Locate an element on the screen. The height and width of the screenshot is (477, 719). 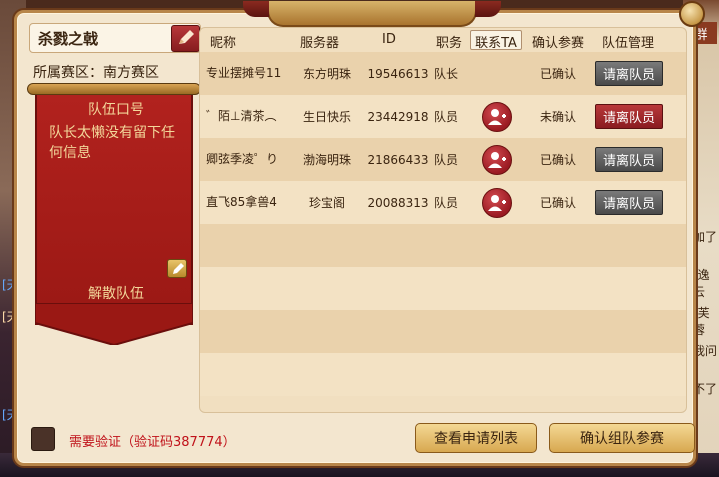
right-chat-line-1: 加了 is located at coordinates (705, 237).